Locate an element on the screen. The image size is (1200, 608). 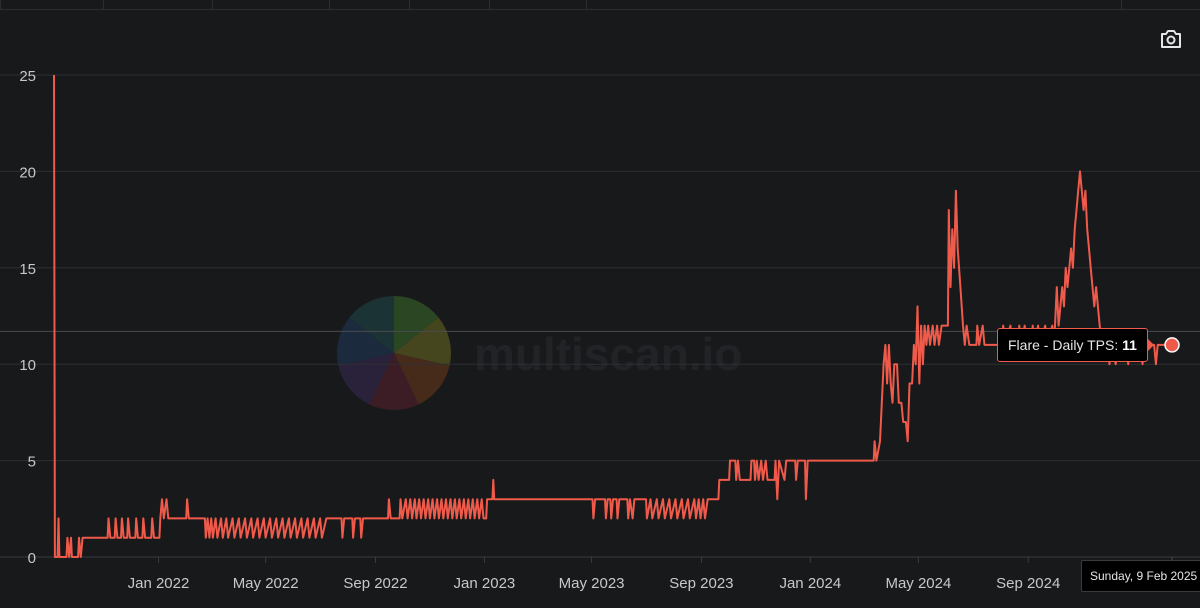
tooltip-series-label: Flare - Daily TPS: is located at coordinates (1063, 345).